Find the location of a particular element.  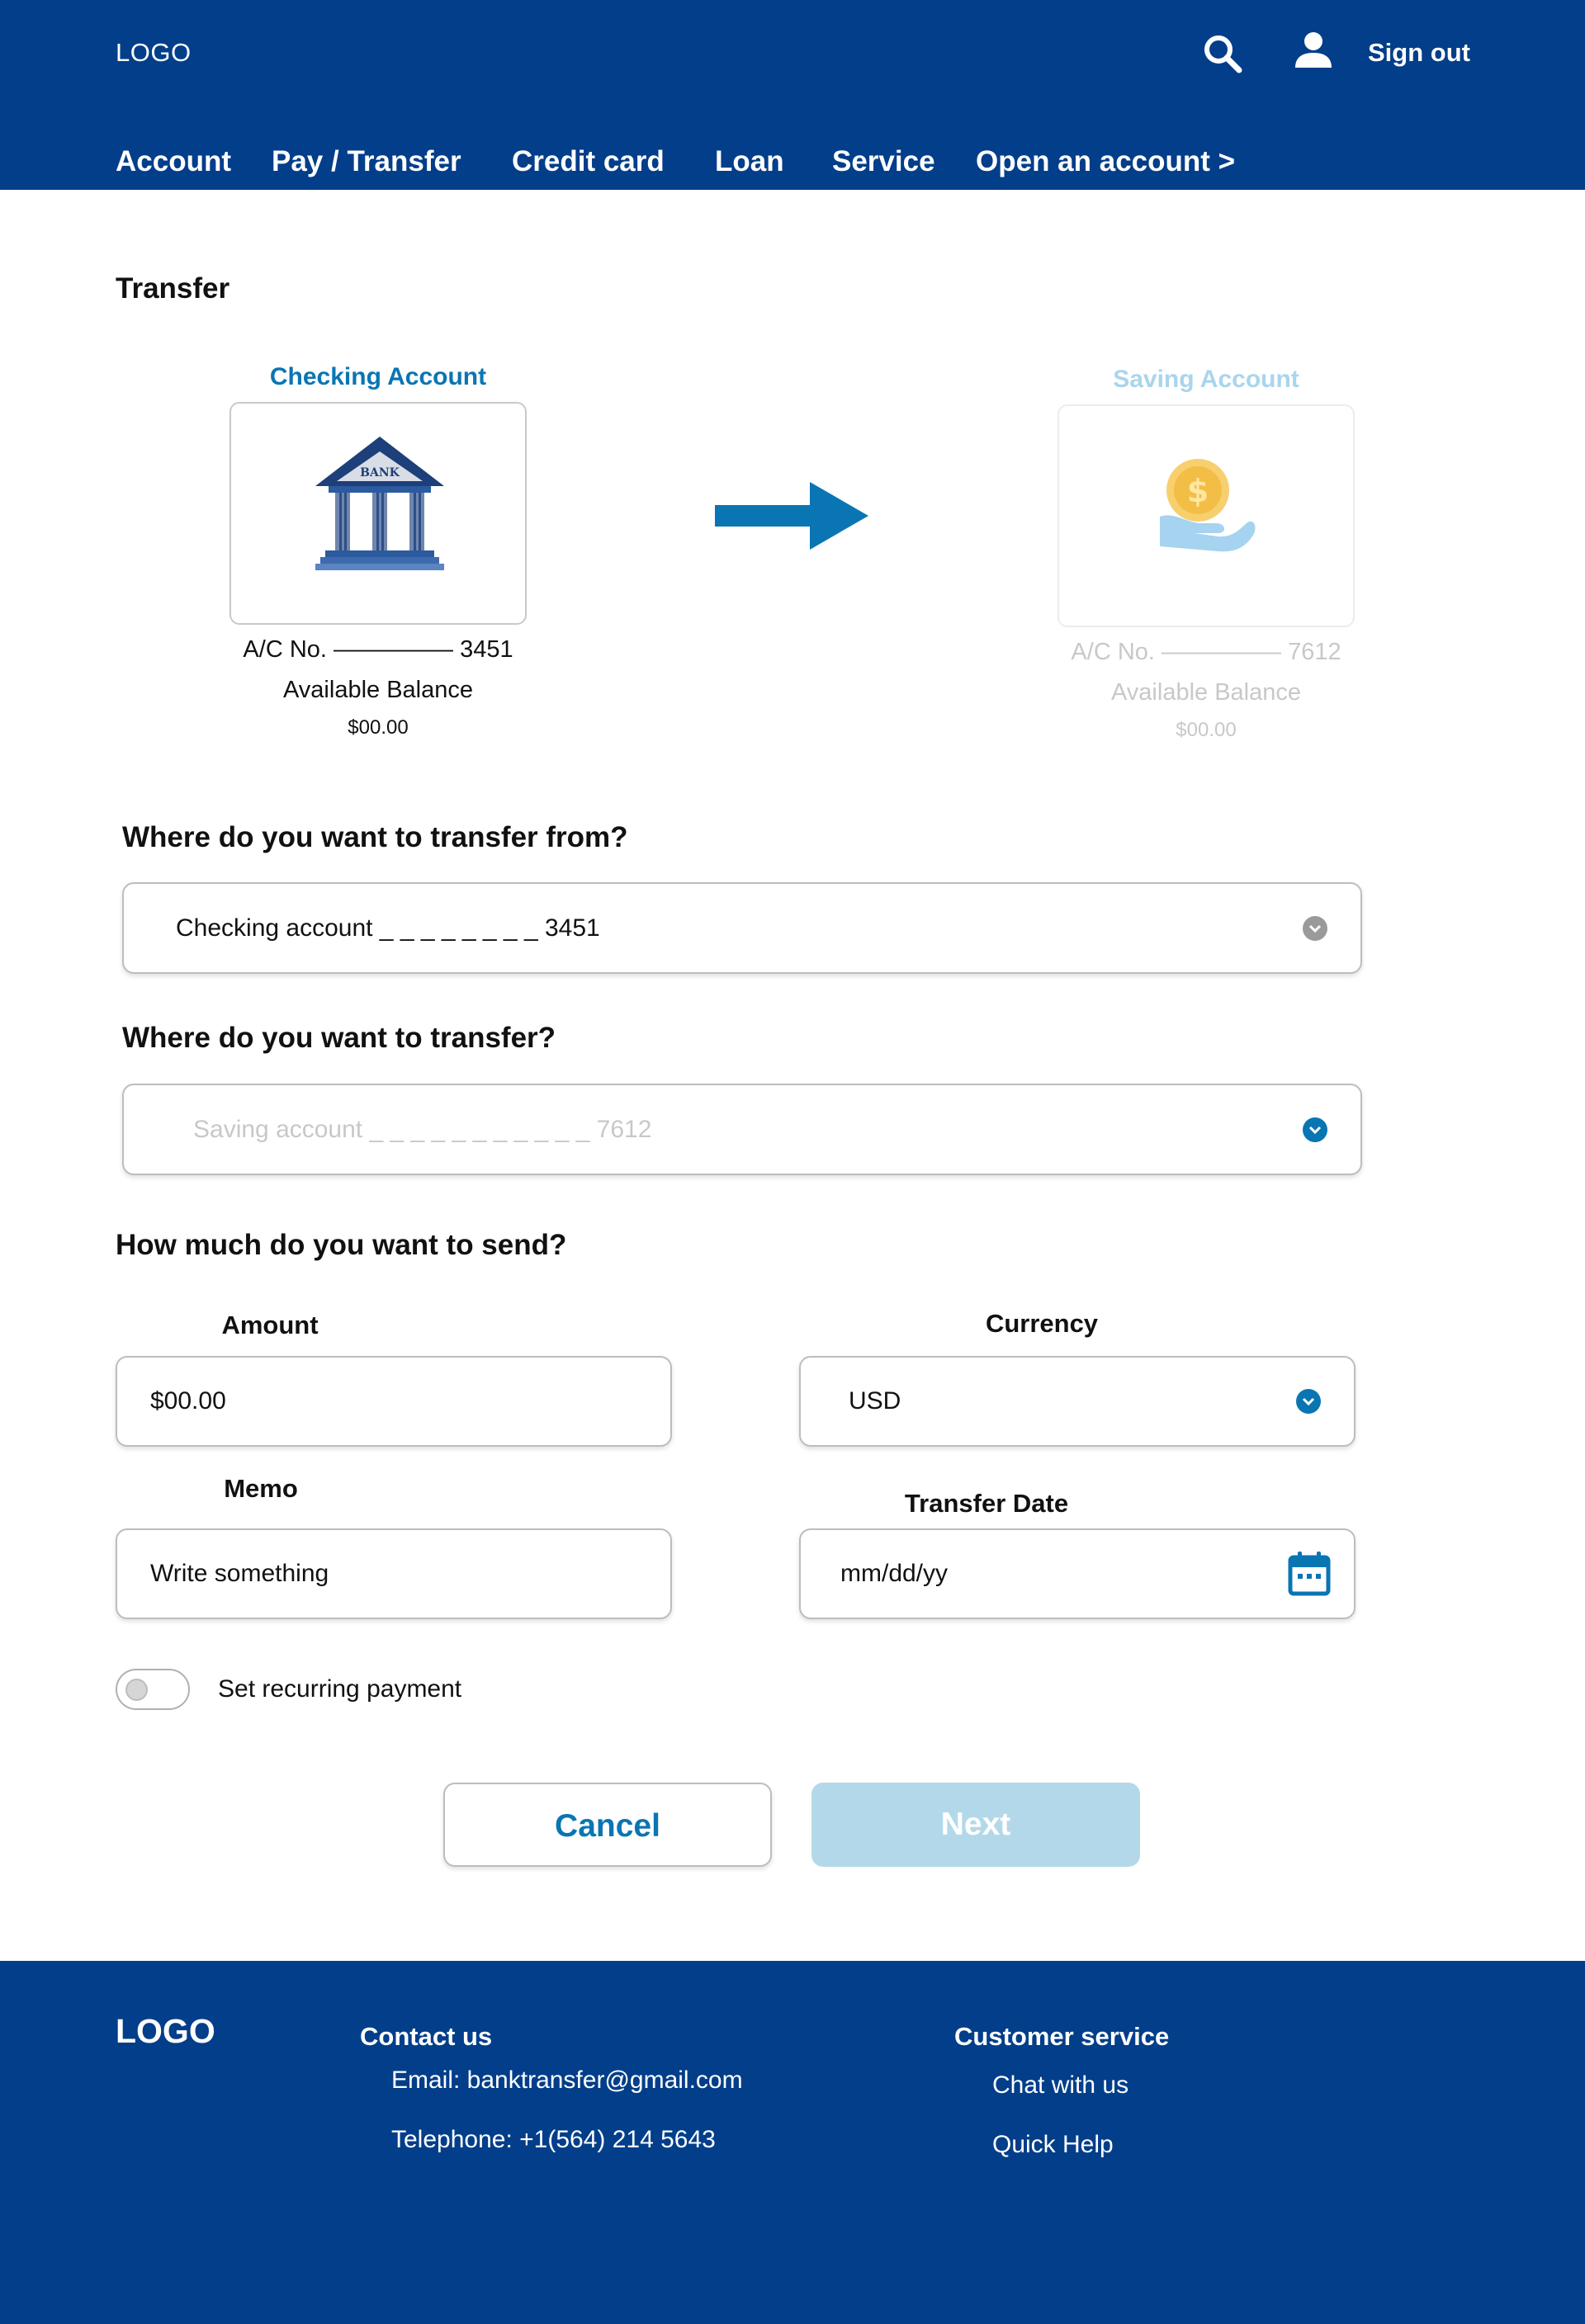

amount-input-value: $00.00 is located at coordinates (188, 1401).